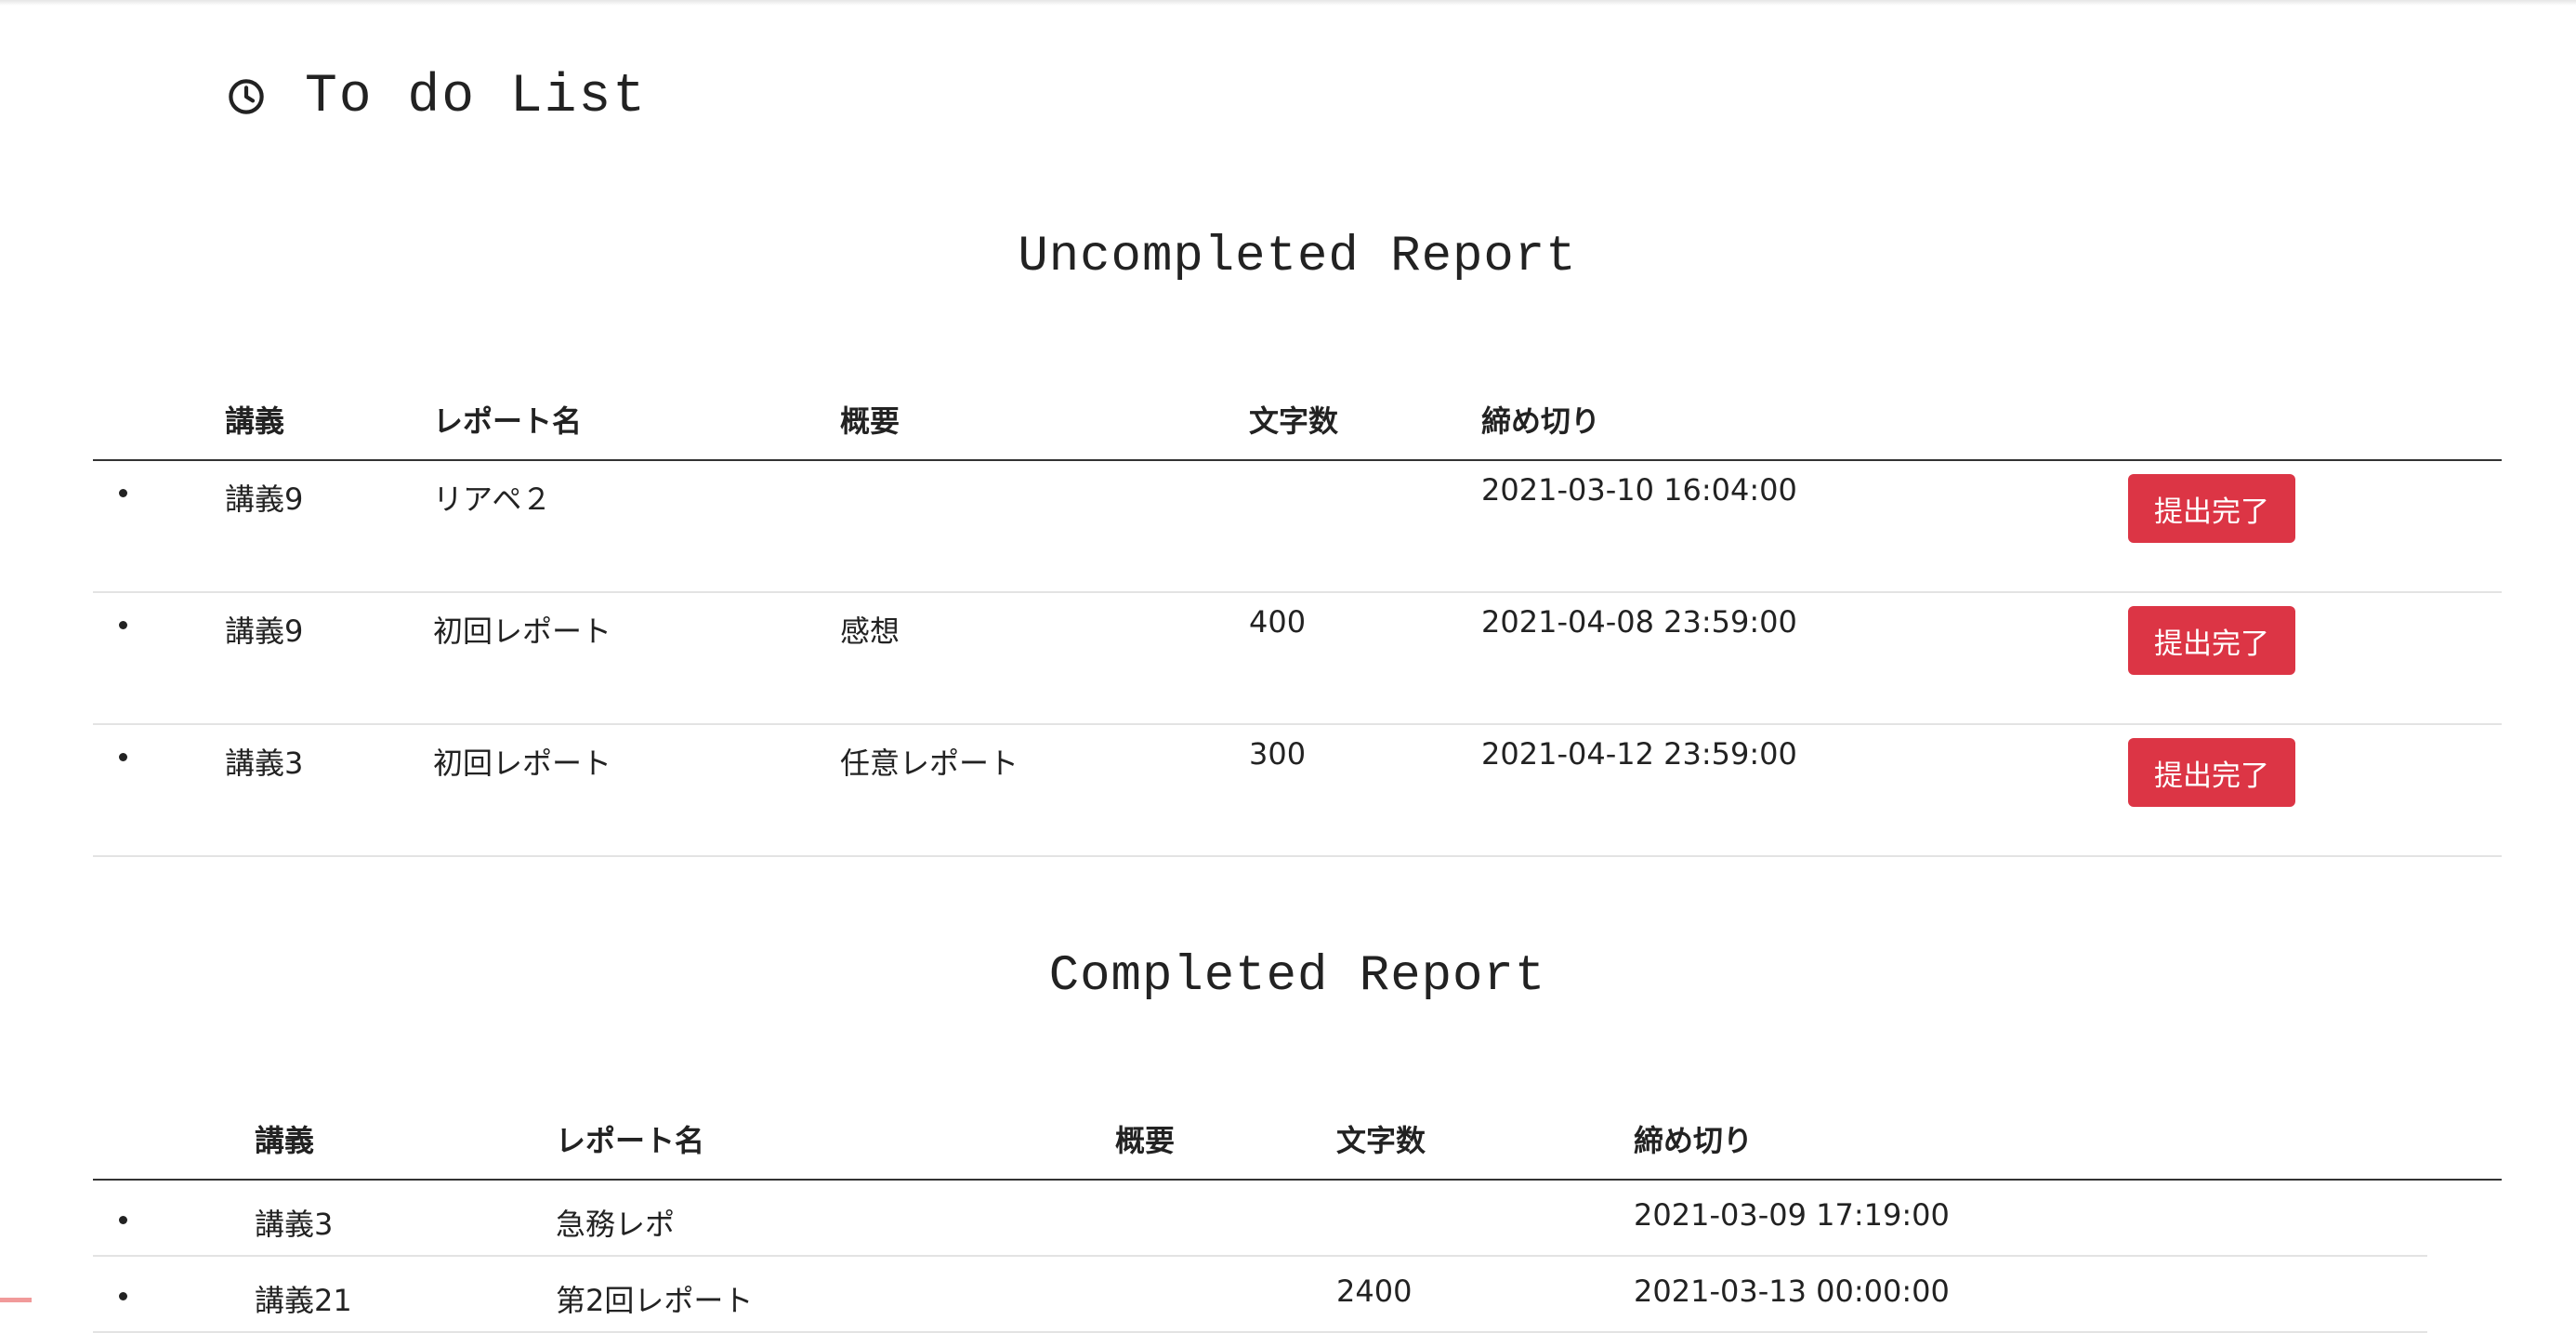 This screenshot has height=1333, width=2576. Describe the element at coordinates (1297, 527) in the screenshot. I see `table-row: 講義9 リアペ２ 2021-03-10 16:04:00 提出完了` at that location.